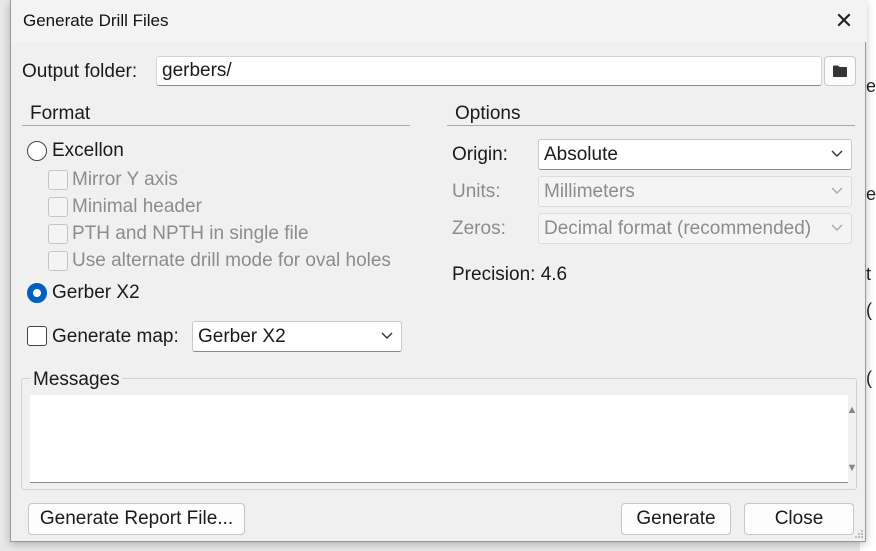  I want to click on options-group-title: Options, so click(488, 113).